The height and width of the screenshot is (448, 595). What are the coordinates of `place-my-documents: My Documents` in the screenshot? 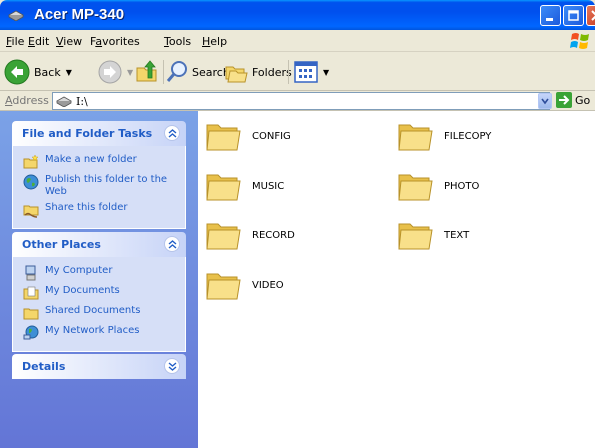 It's located at (99, 293).